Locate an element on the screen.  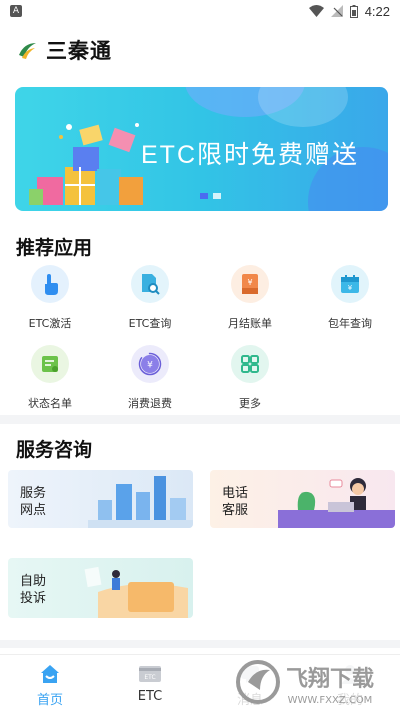
tab-label: ETC is located at coordinates (150, 696).